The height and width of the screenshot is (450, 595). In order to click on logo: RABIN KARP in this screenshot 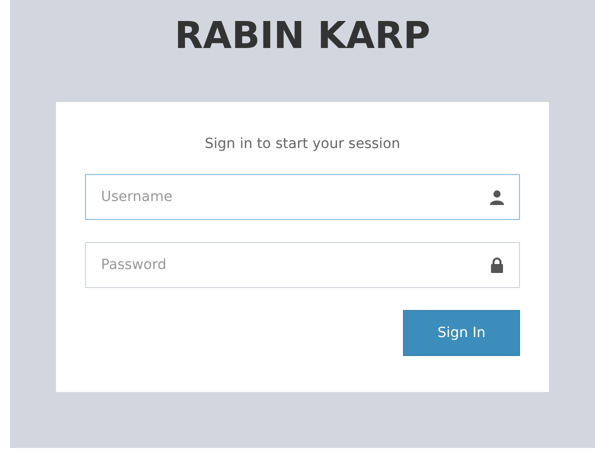, I will do `click(302, 36)`.